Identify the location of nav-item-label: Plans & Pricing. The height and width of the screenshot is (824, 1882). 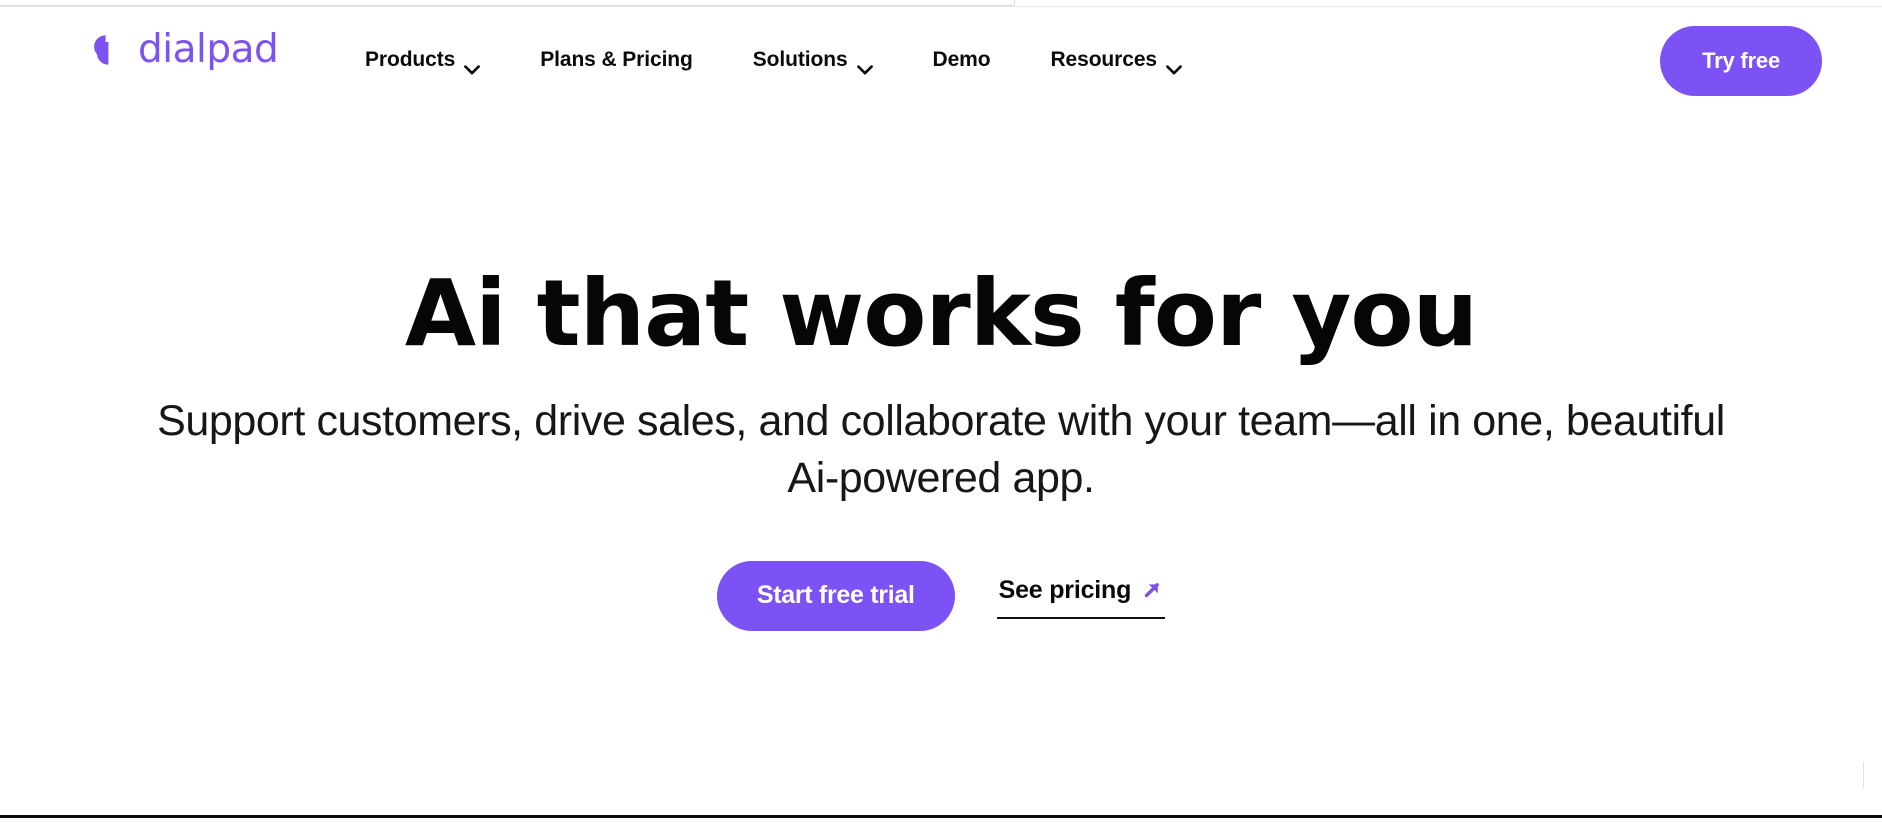
(616, 59).